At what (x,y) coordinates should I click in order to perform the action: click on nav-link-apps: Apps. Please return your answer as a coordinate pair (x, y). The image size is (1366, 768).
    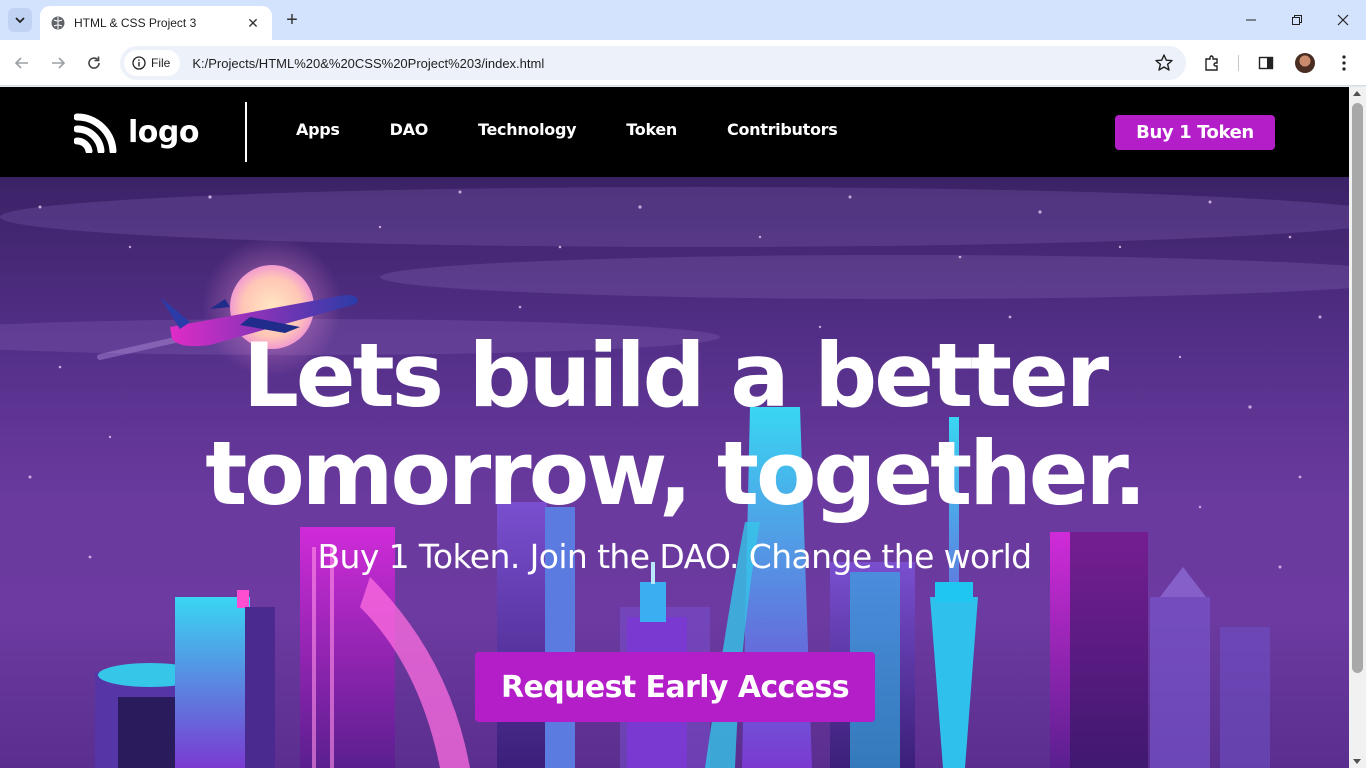
    Looking at the image, I should click on (318, 129).